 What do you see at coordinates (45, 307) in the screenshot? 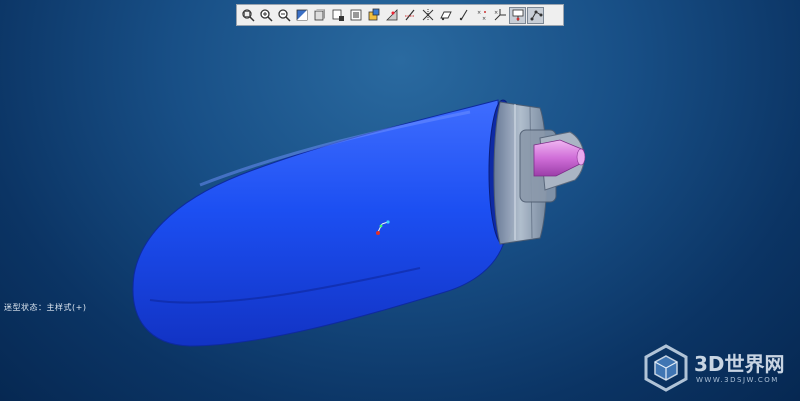
I see `model-state-label: 迷型状态：主样式(+)` at bounding box center [45, 307].